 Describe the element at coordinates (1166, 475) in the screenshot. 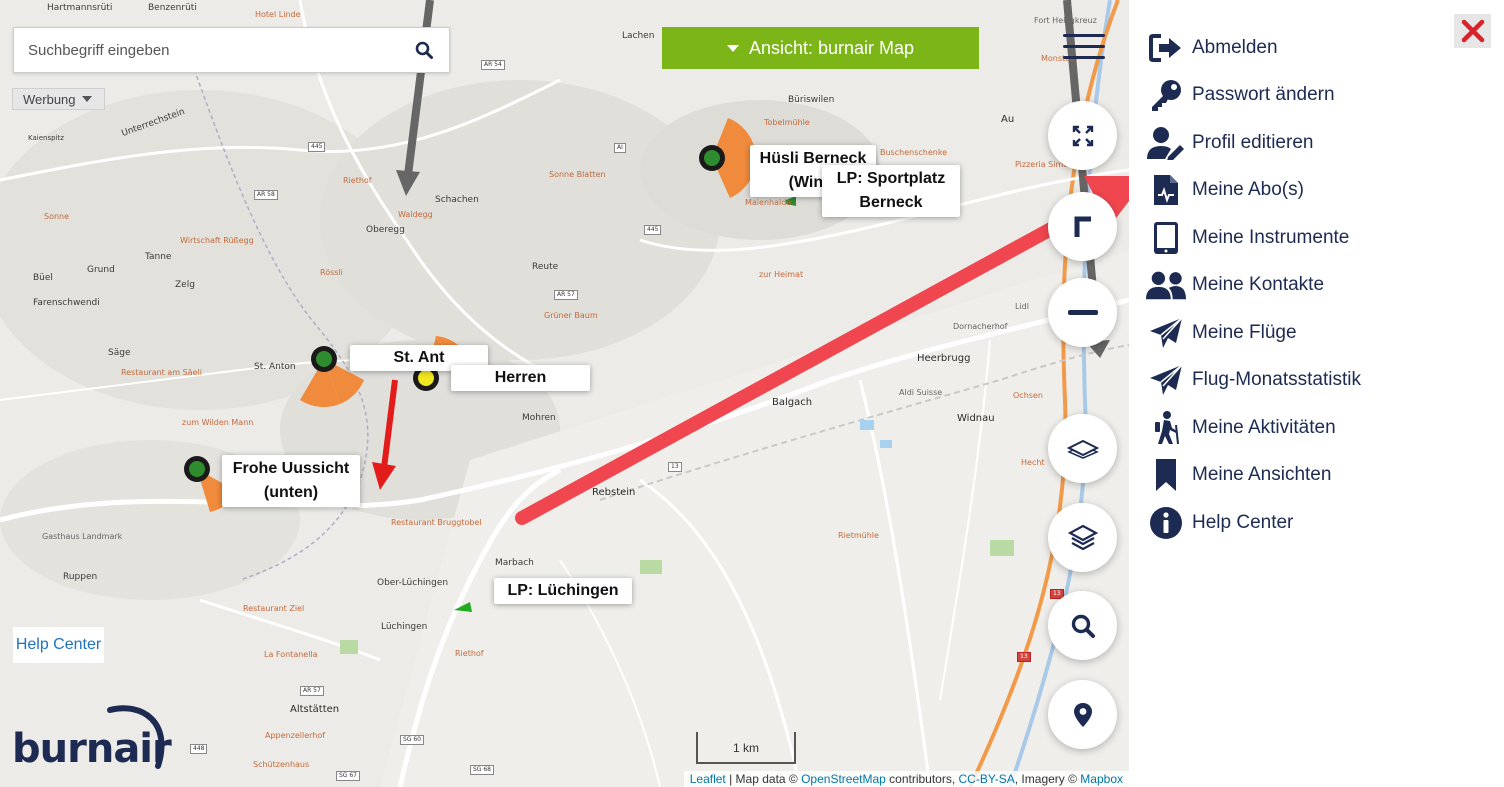

I see `bookmark-icon` at that location.